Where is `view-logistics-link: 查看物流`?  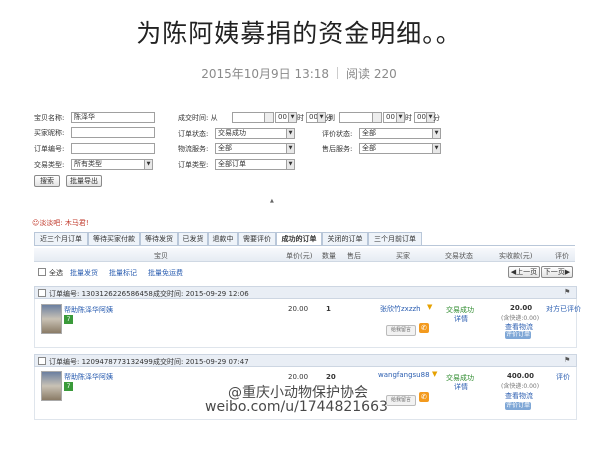
view-logistics-link: 查看物流 is located at coordinates (519, 396).